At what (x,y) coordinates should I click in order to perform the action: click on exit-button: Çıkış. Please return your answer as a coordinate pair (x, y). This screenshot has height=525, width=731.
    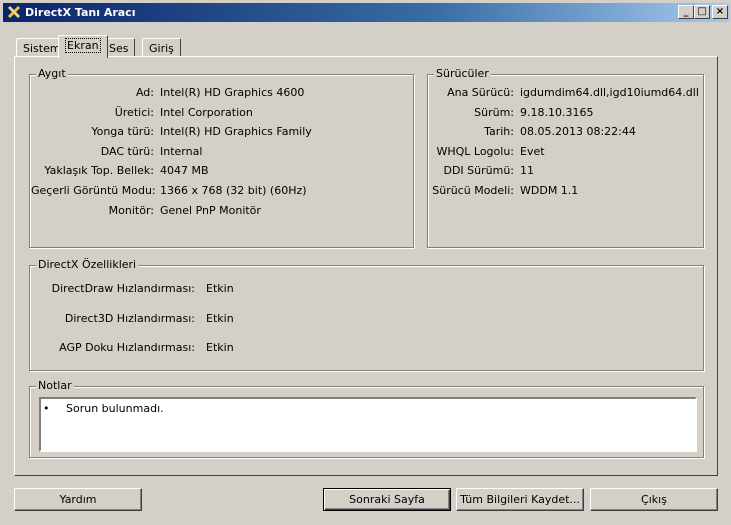
    Looking at the image, I should click on (654, 499).